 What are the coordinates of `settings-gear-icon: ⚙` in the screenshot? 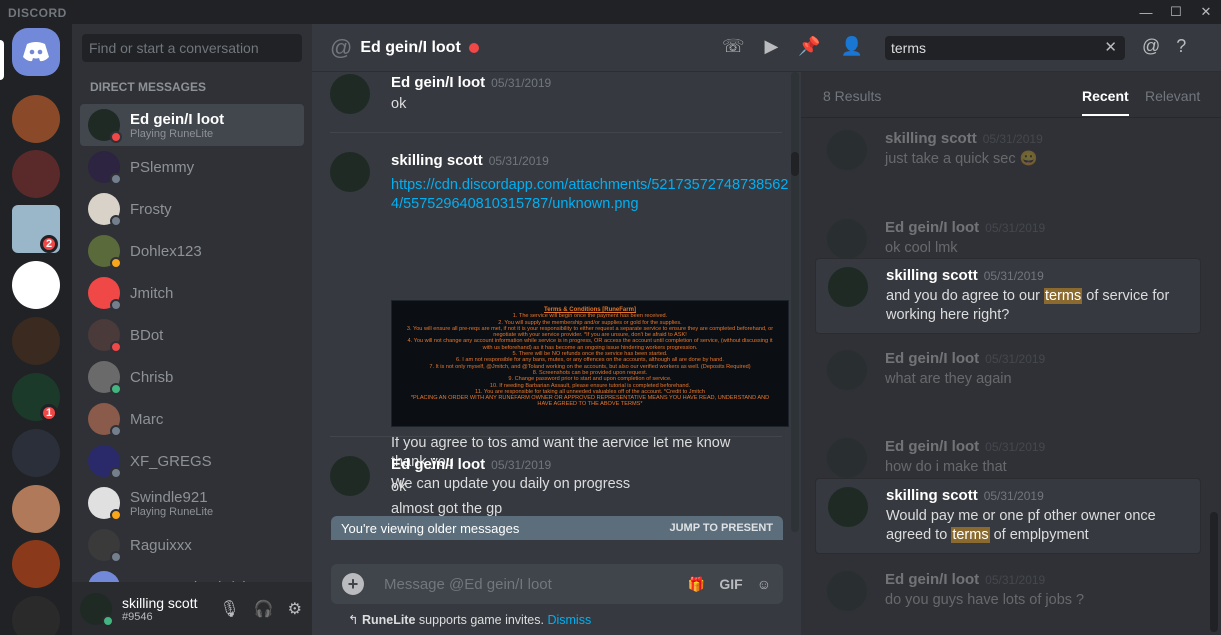 It's located at (295, 609).